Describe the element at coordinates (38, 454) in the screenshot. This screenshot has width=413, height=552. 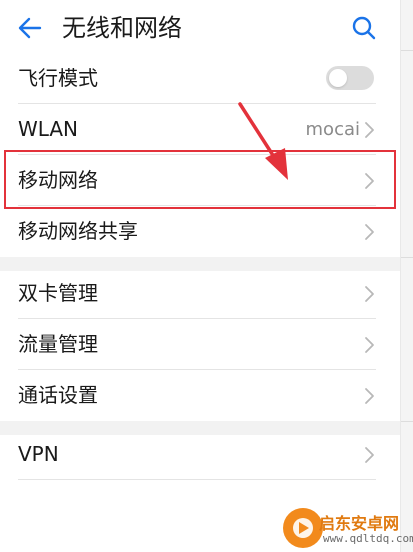
I see `row-label: VPN` at that location.